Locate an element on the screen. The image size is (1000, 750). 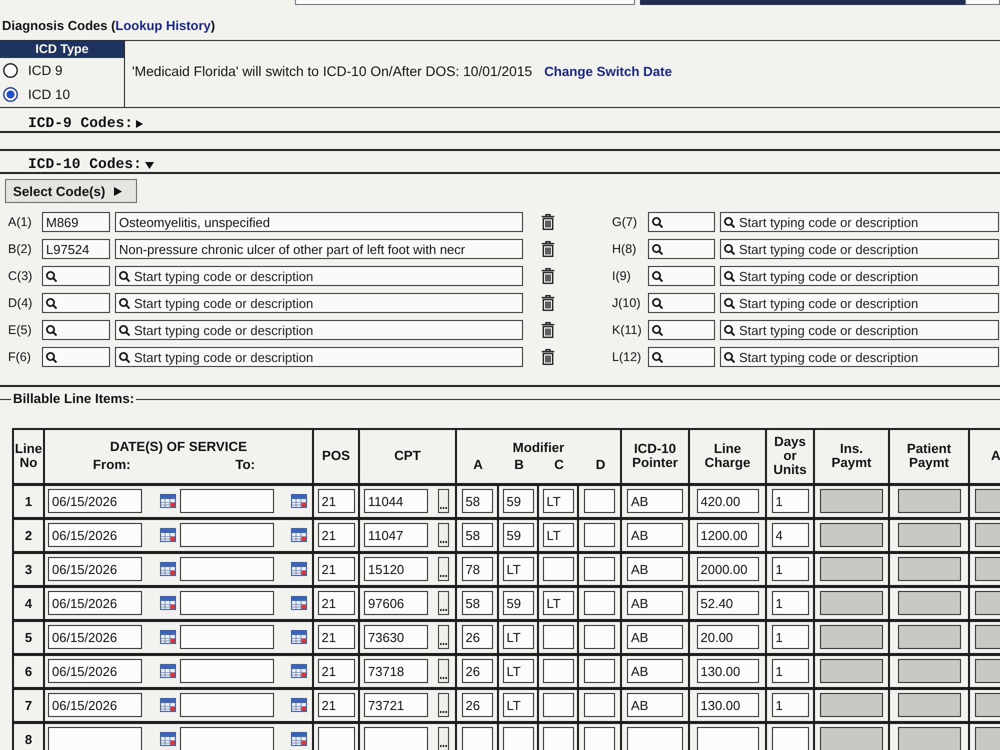
change-switch-date-link: Change Switch Date is located at coordinates (608, 72).